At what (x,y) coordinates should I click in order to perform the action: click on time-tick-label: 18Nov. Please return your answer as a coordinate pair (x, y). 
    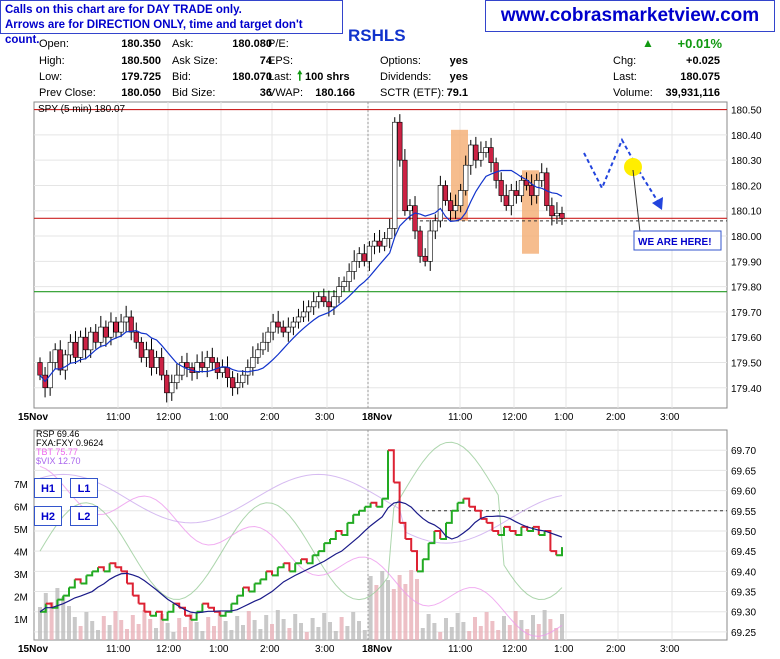
    Looking at the image, I should click on (377, 417).